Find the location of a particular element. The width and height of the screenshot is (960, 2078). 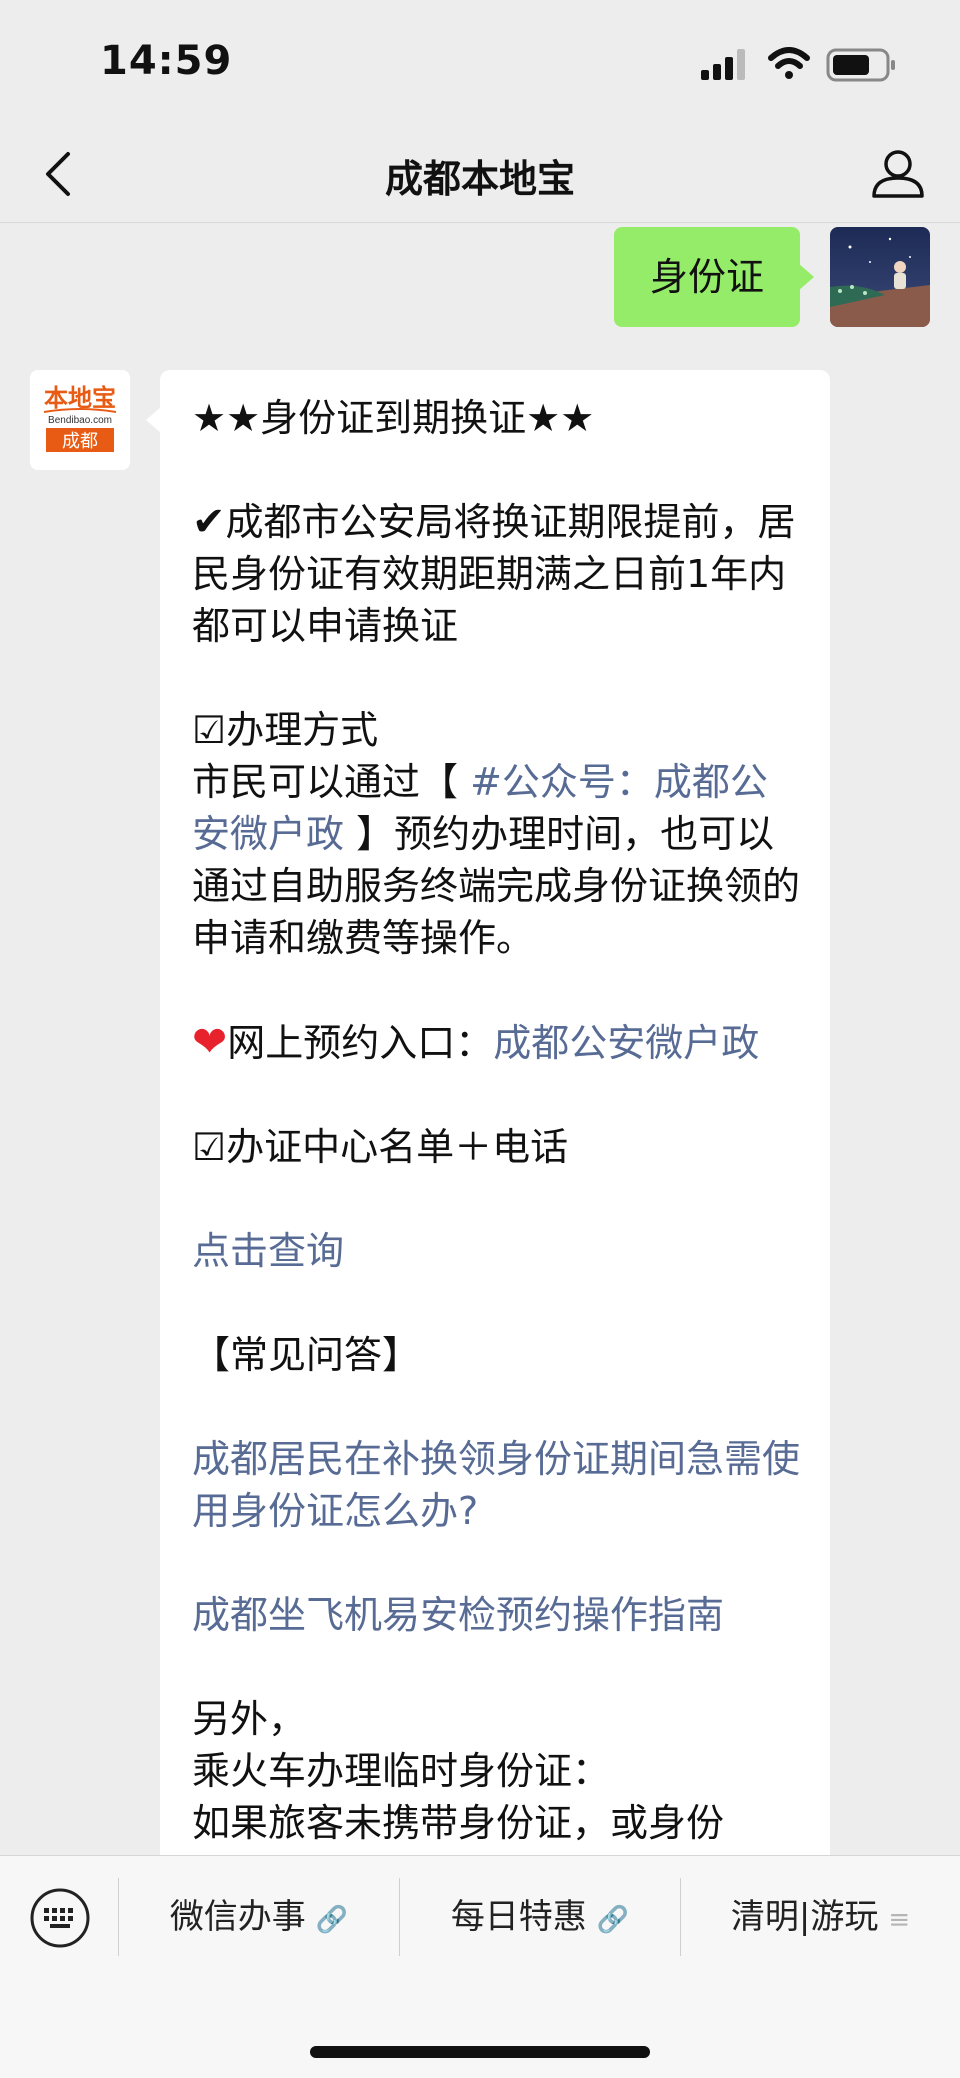

night-sky-avatar-image is located at coordinates (880, 277).